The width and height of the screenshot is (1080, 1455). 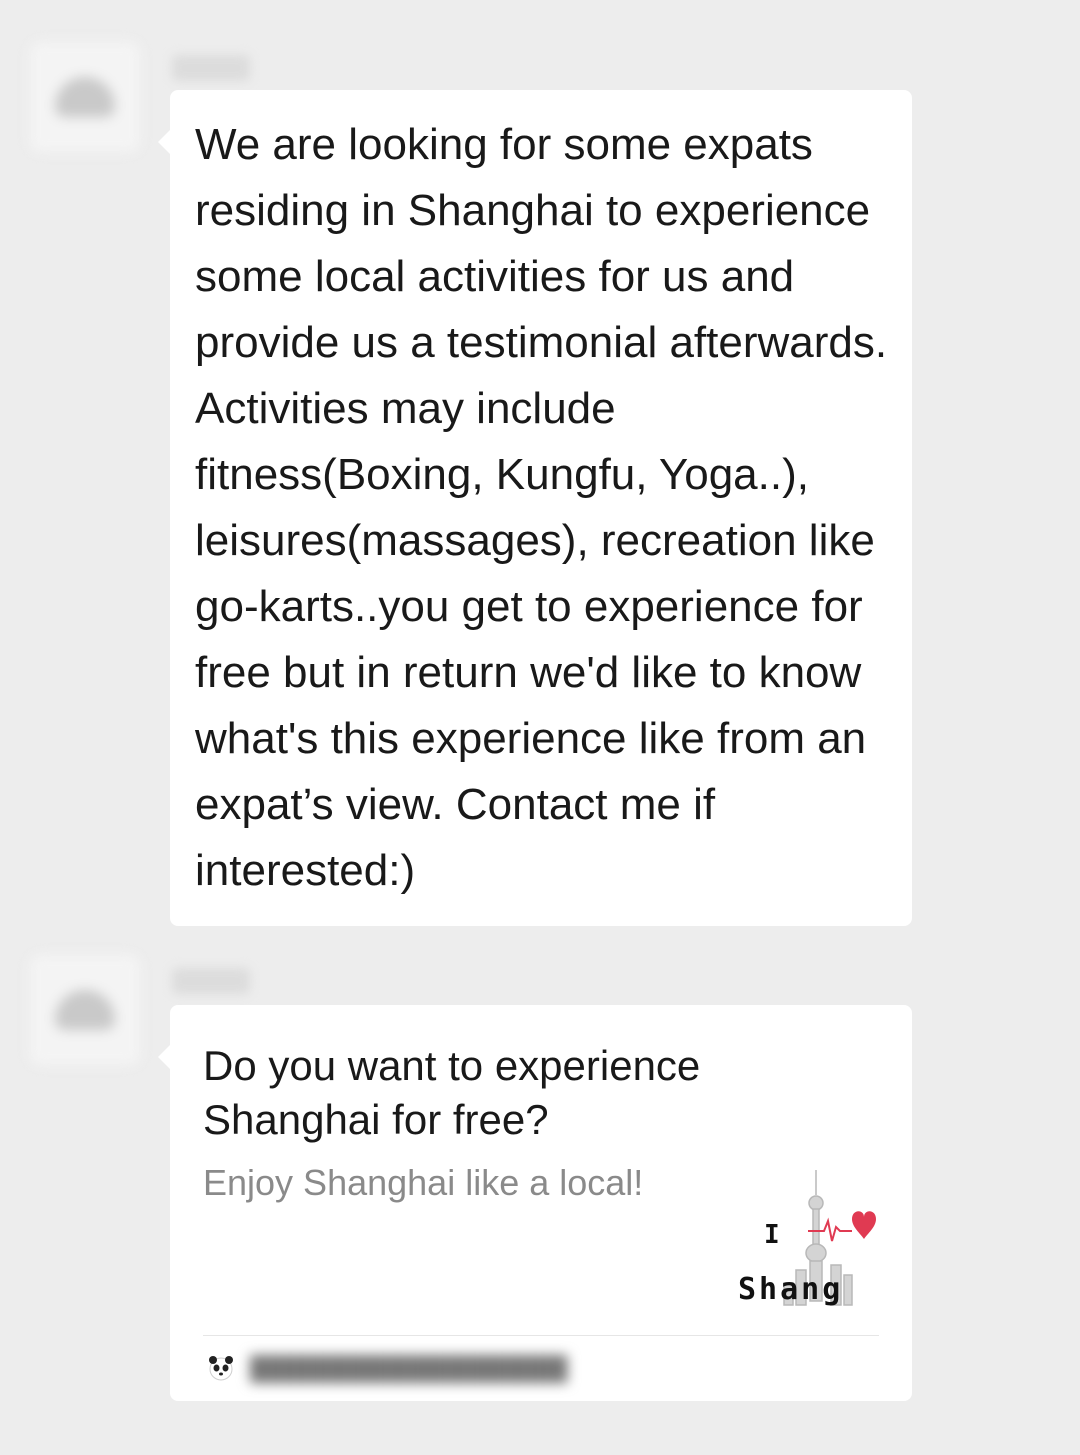 I want to click on panda-icon, so click(x=221, y=1368).